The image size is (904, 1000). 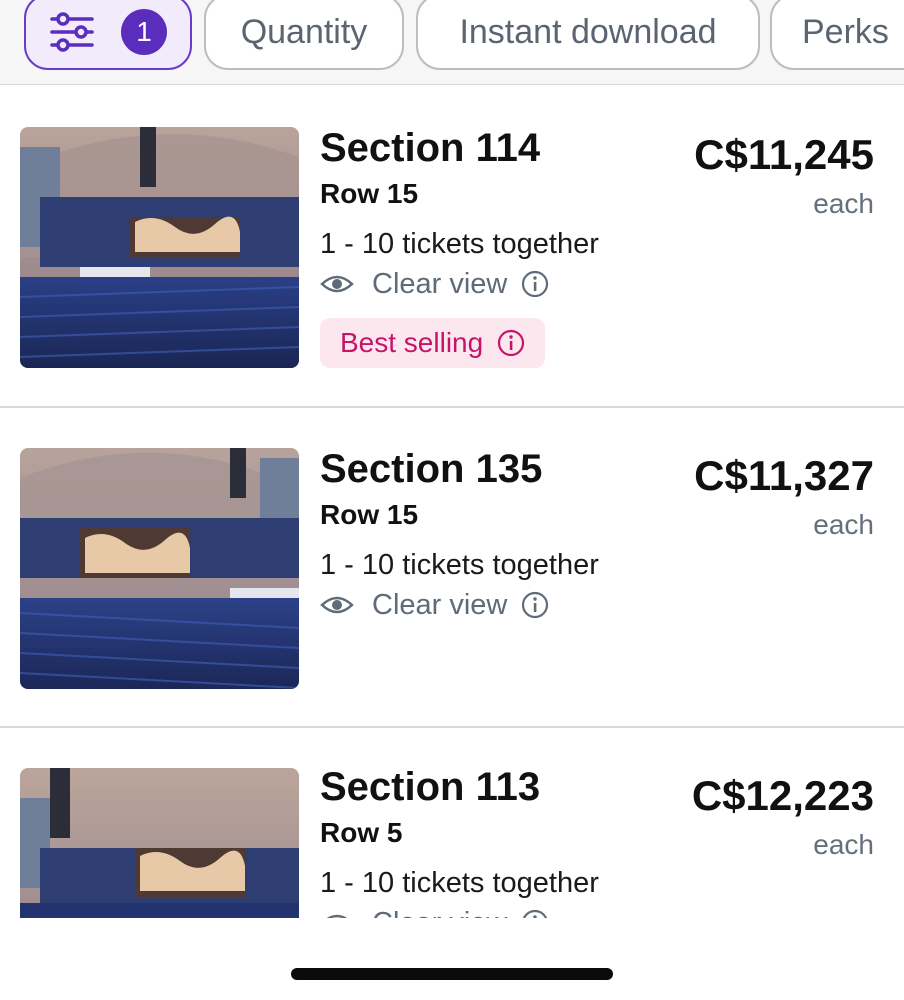 What do you see at coordinates (72, 32) in the screenshot?
I see `sliders-icon` at bounding box center [72, 32].